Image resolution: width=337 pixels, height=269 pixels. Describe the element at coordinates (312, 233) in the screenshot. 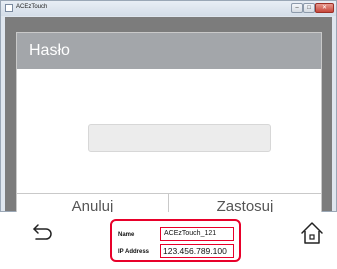

I see `home-icon` at that location.